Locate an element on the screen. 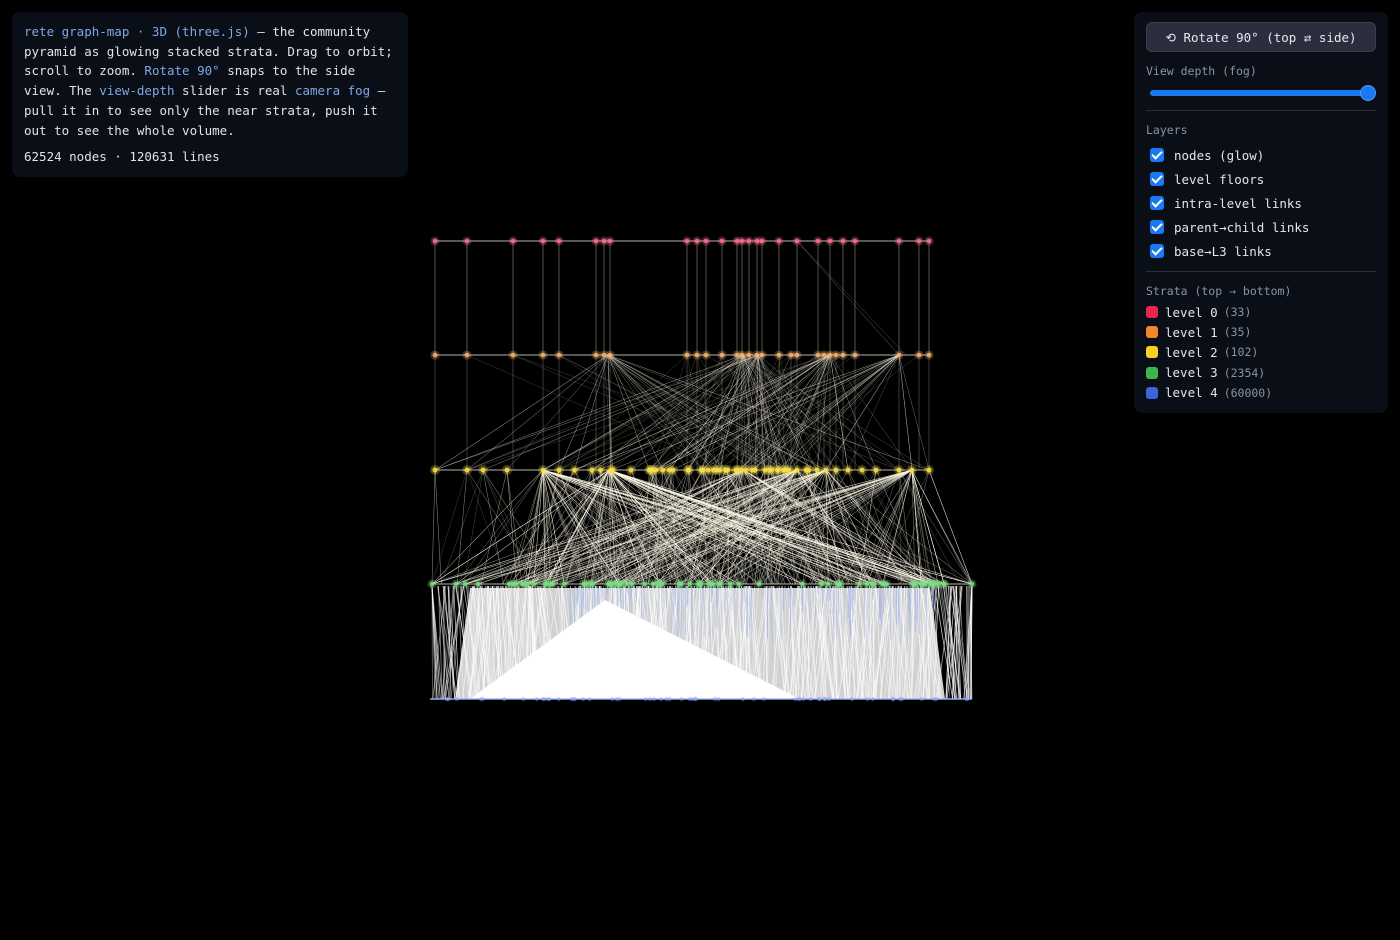 This screenshot has height=940, width=1400. layer-label: base→L3 links is located at coordinates (1223, 251).